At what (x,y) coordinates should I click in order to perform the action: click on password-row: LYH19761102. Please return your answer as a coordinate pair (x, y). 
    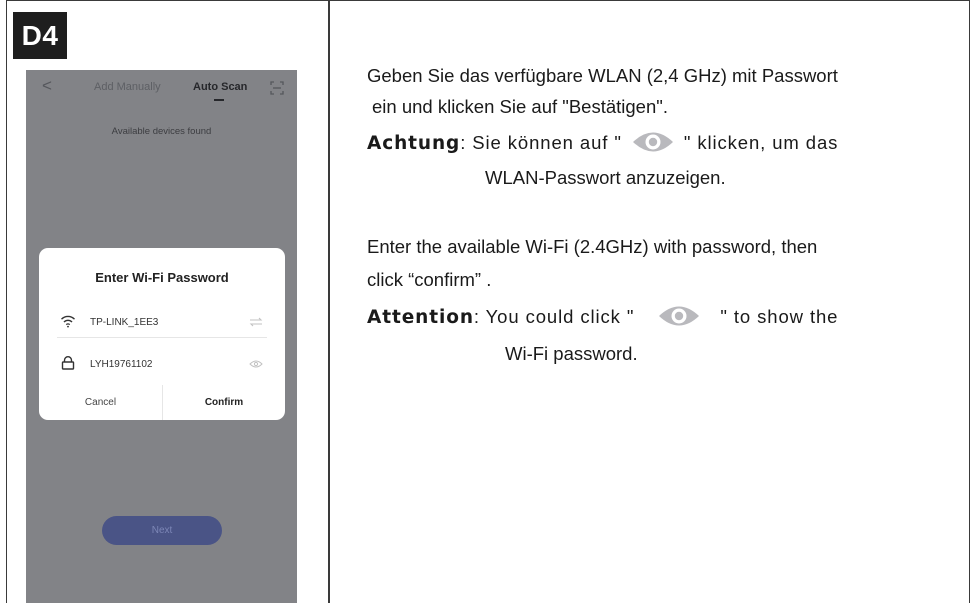
    Looking at the image, I should click on (162, 365).